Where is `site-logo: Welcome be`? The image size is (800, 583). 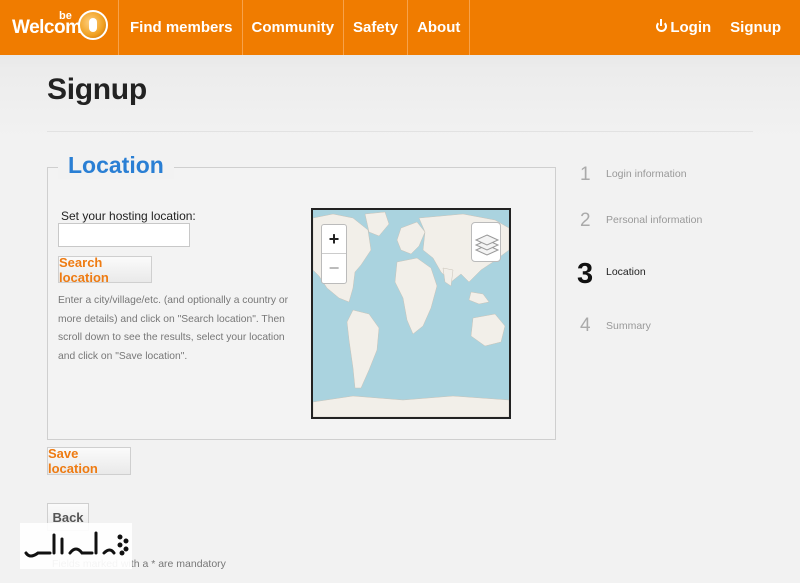
site-logo: Welcome be is located at coordinates (59, 27).